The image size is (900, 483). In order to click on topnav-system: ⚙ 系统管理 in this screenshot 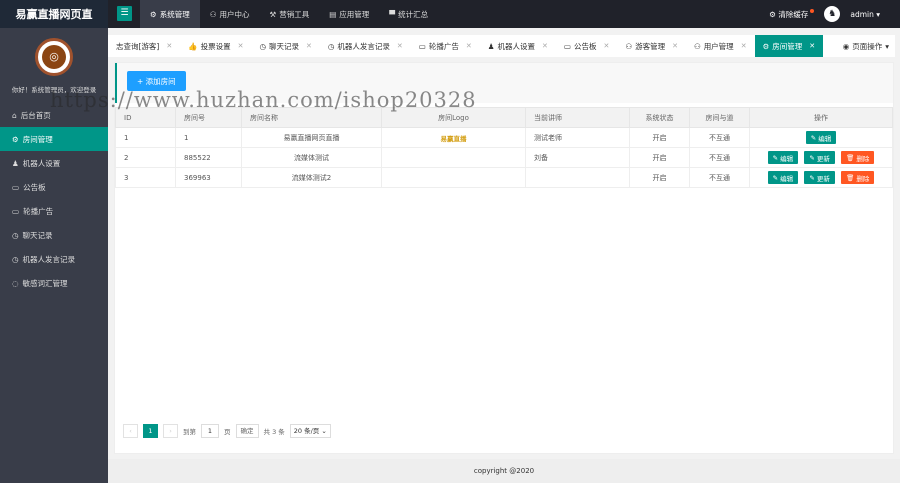, I will do `click(170, 14)`.